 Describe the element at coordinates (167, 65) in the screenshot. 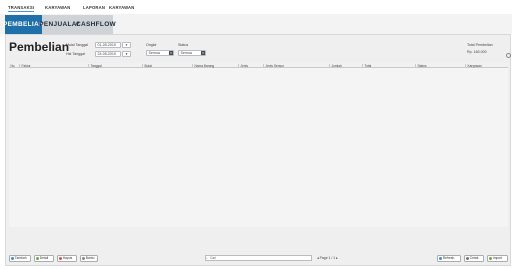

I see `column-header-bulat: Bulat` at that location.